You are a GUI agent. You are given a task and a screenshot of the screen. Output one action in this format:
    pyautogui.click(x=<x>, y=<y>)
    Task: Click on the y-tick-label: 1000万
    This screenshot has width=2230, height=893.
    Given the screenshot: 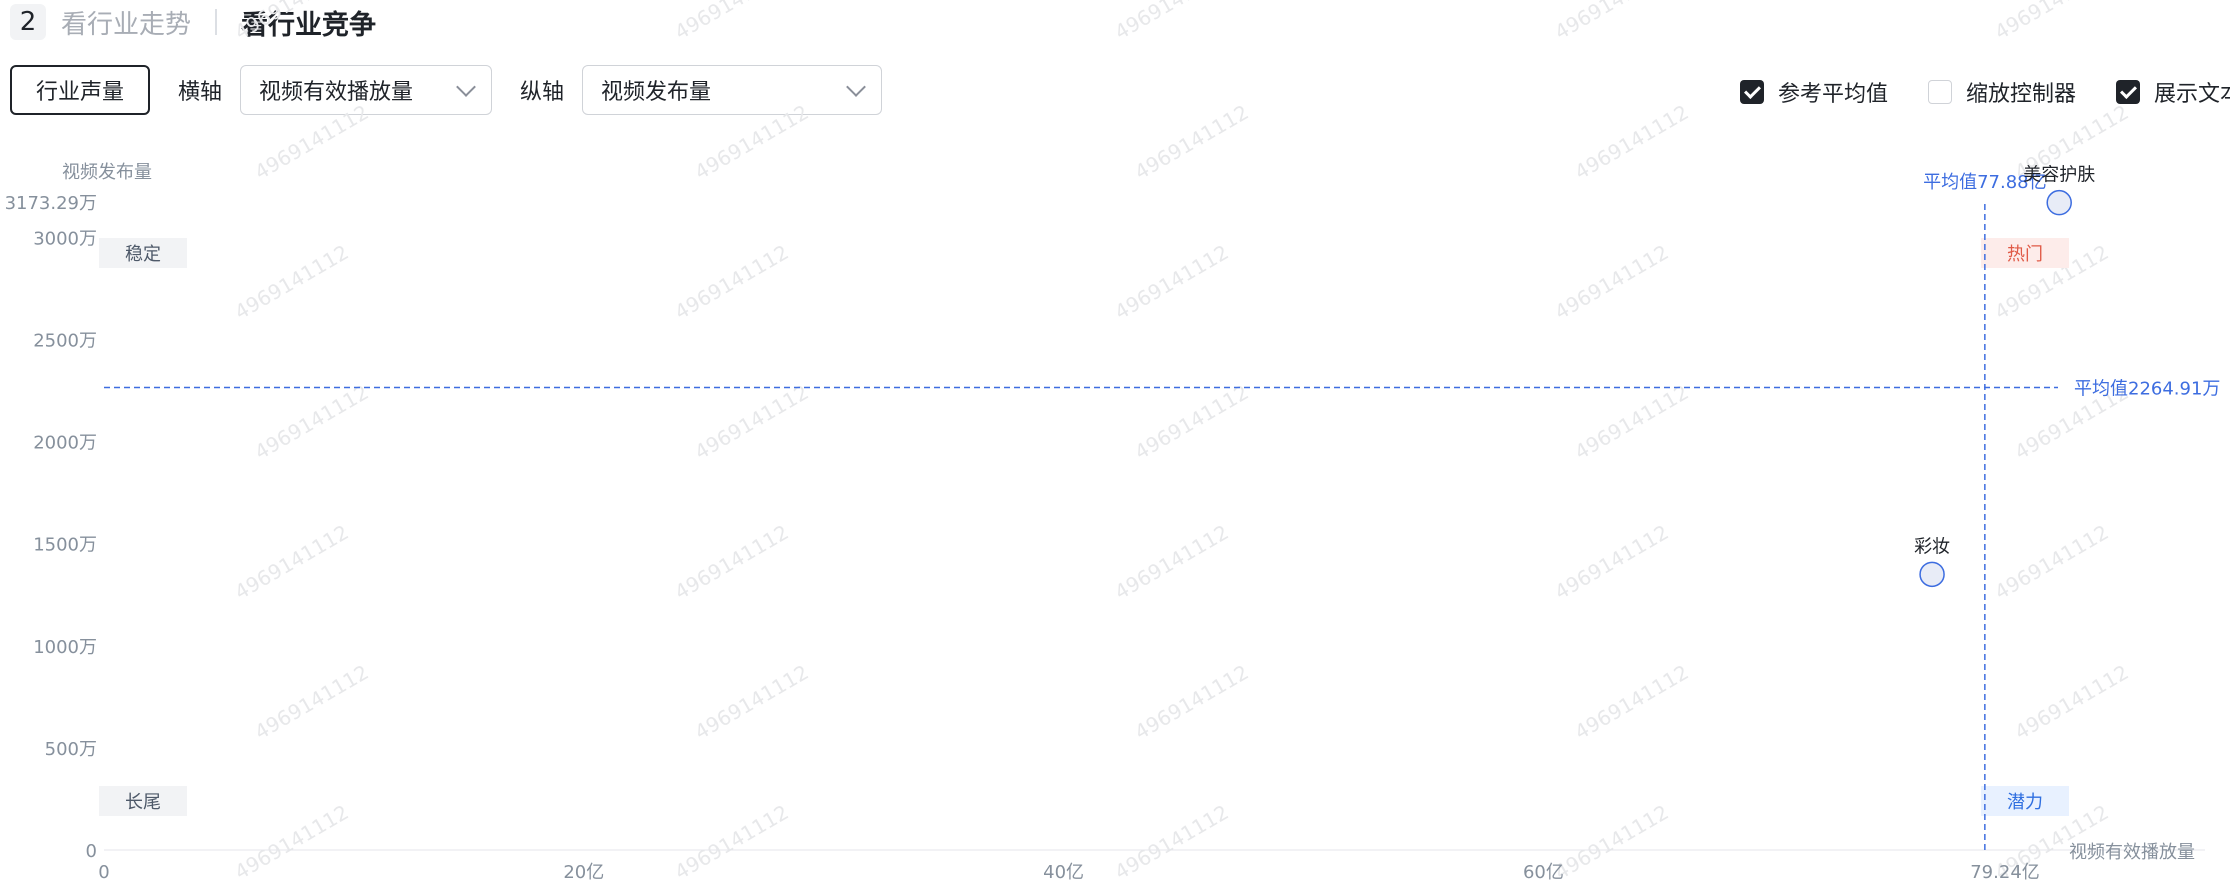 What is the action you would take?
    pyautogui.click(x=65, y=647)
    